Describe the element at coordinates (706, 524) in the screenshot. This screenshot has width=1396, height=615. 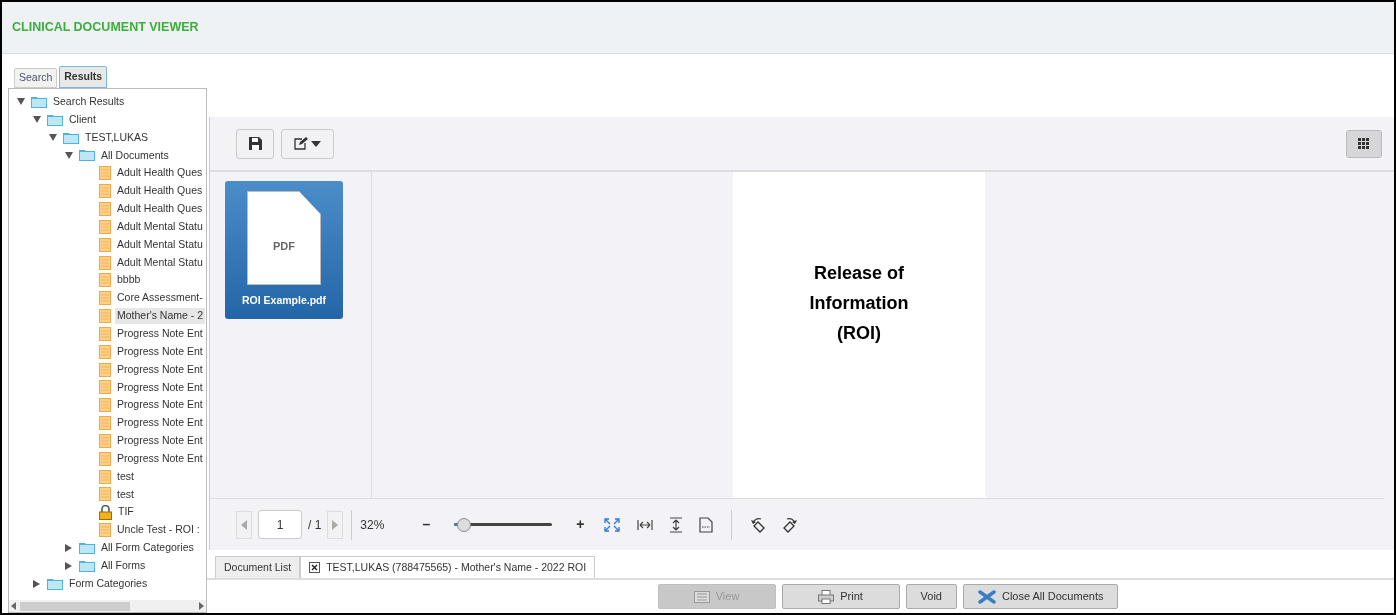
I see `actual-size-icon` at that location.